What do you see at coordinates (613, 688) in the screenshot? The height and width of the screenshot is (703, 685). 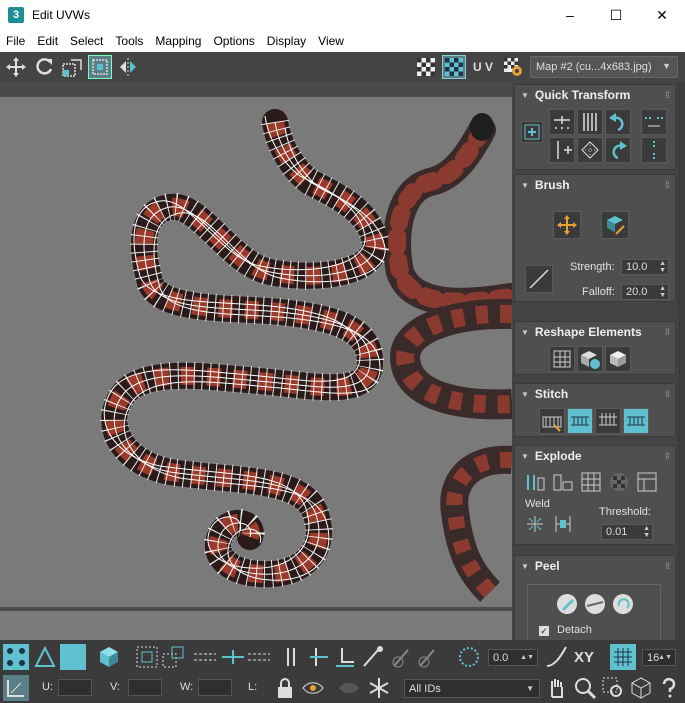 I see `zoom-region-icon` at bounding box center [613, 688].